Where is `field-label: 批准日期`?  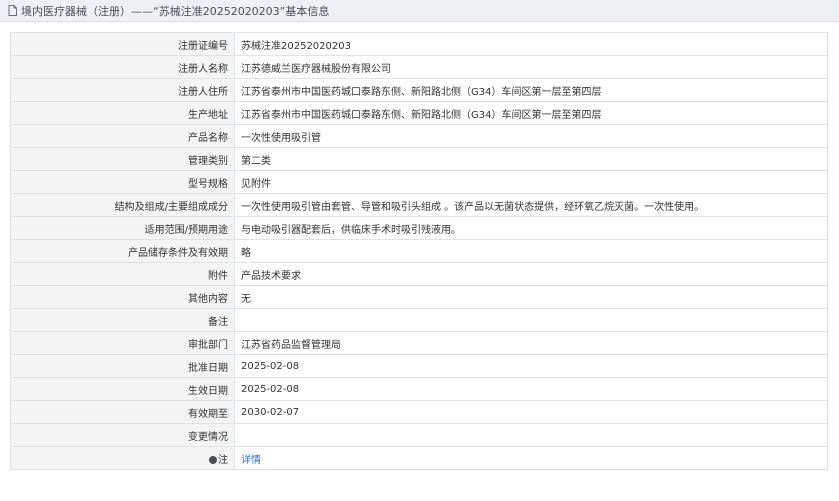
field-label: 批准日期 is located at coordinates (122, 366).